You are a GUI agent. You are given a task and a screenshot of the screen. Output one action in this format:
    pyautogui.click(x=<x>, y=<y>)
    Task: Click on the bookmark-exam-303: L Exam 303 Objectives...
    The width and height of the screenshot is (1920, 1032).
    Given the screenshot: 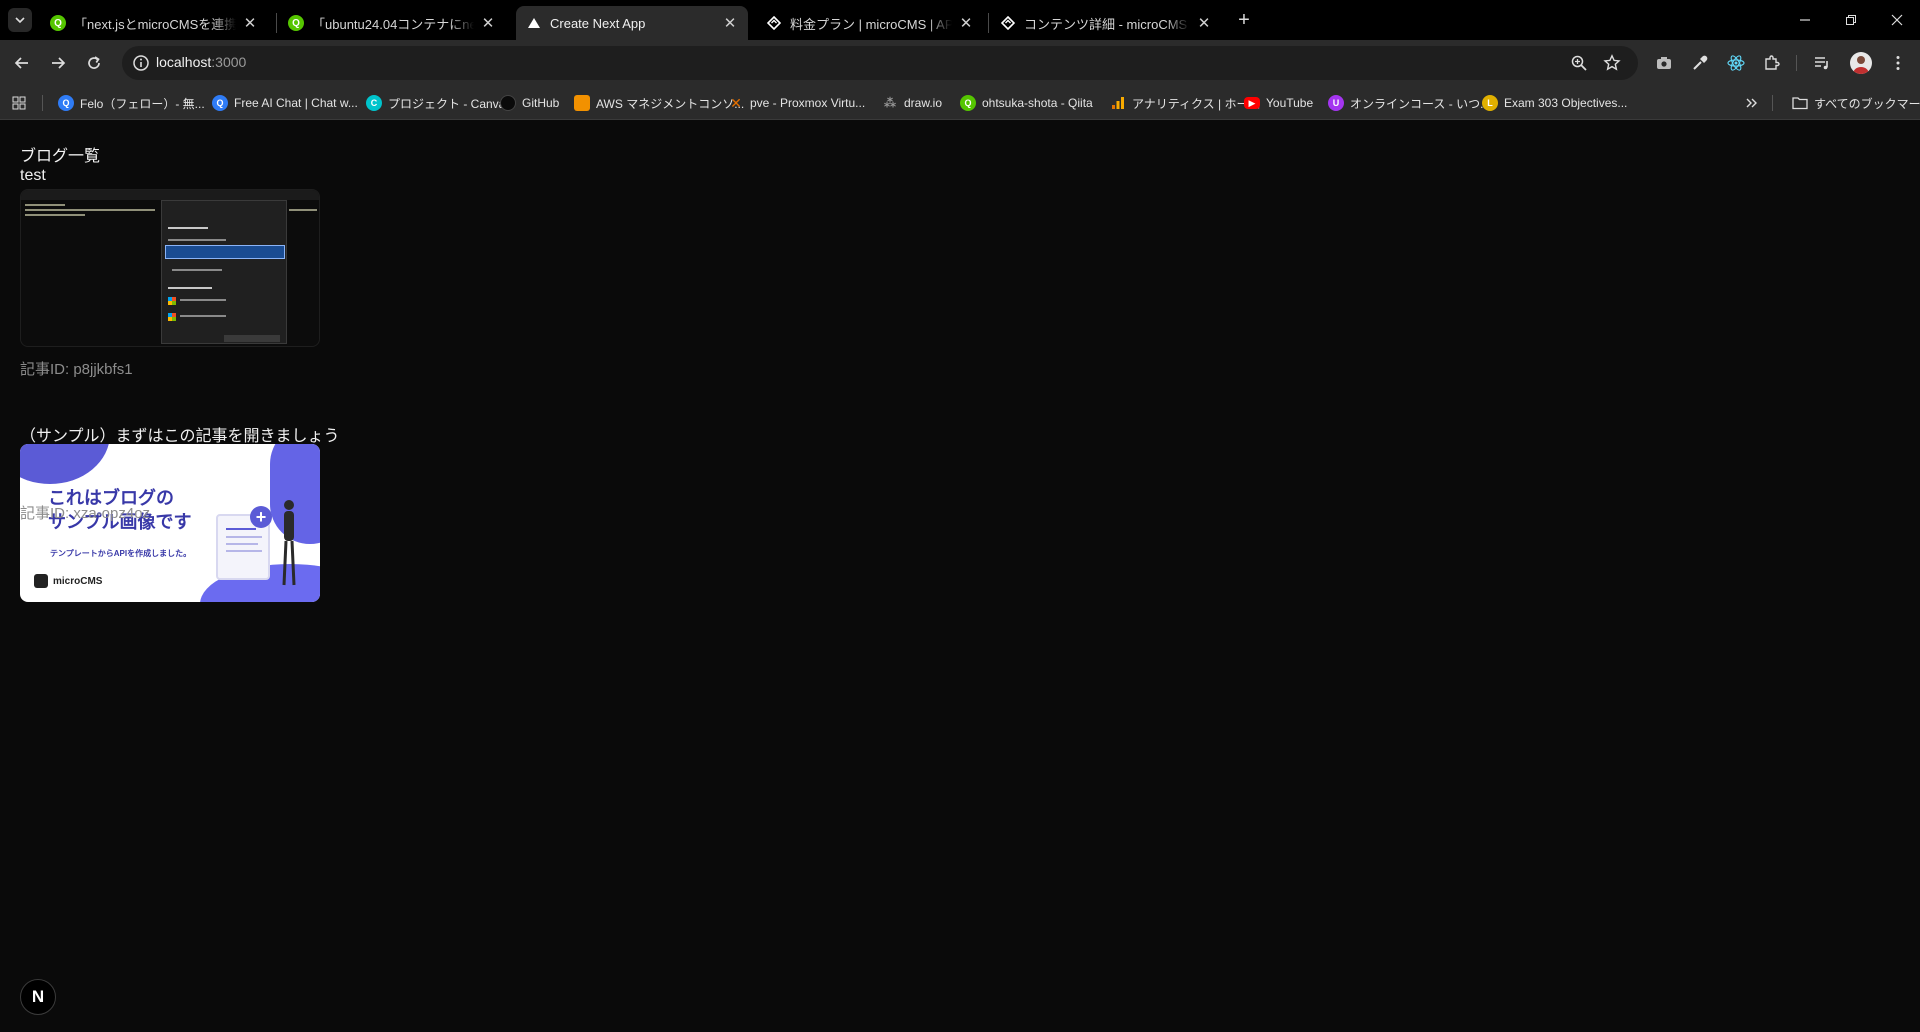 What is the action you would take?
    pyautogui.click(x=1554, y=103)
    